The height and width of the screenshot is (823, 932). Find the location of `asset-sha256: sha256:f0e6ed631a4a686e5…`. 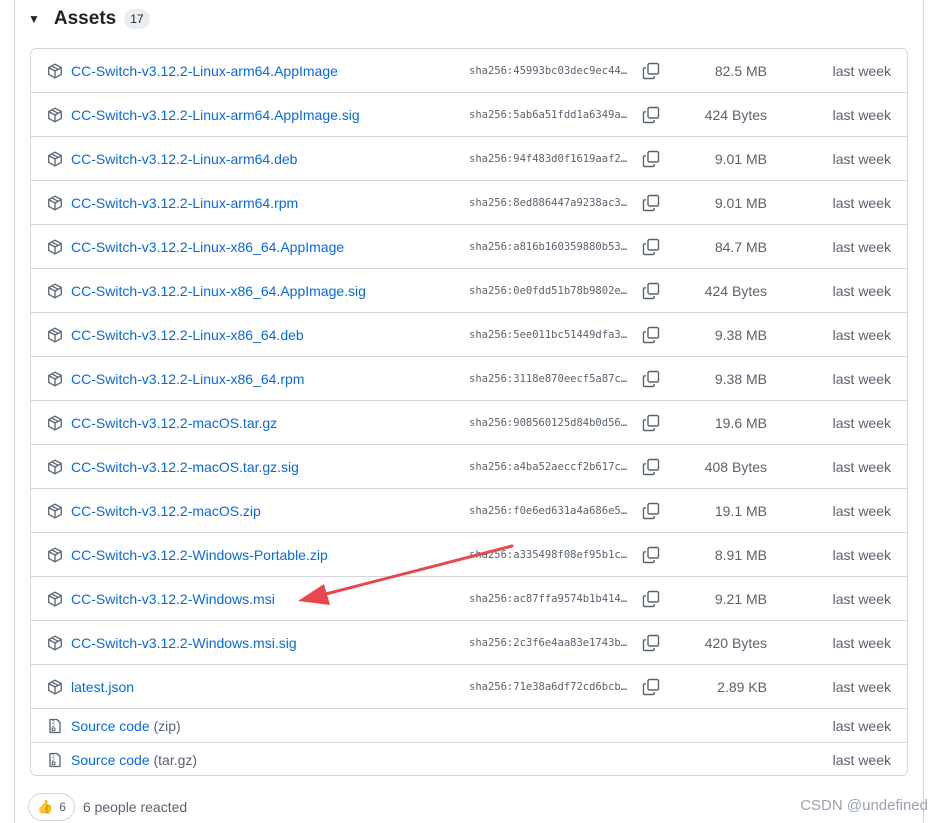

asset-sha256: sha256:f0e6ed631a4a686e5… is located at coordinates (548, 510).